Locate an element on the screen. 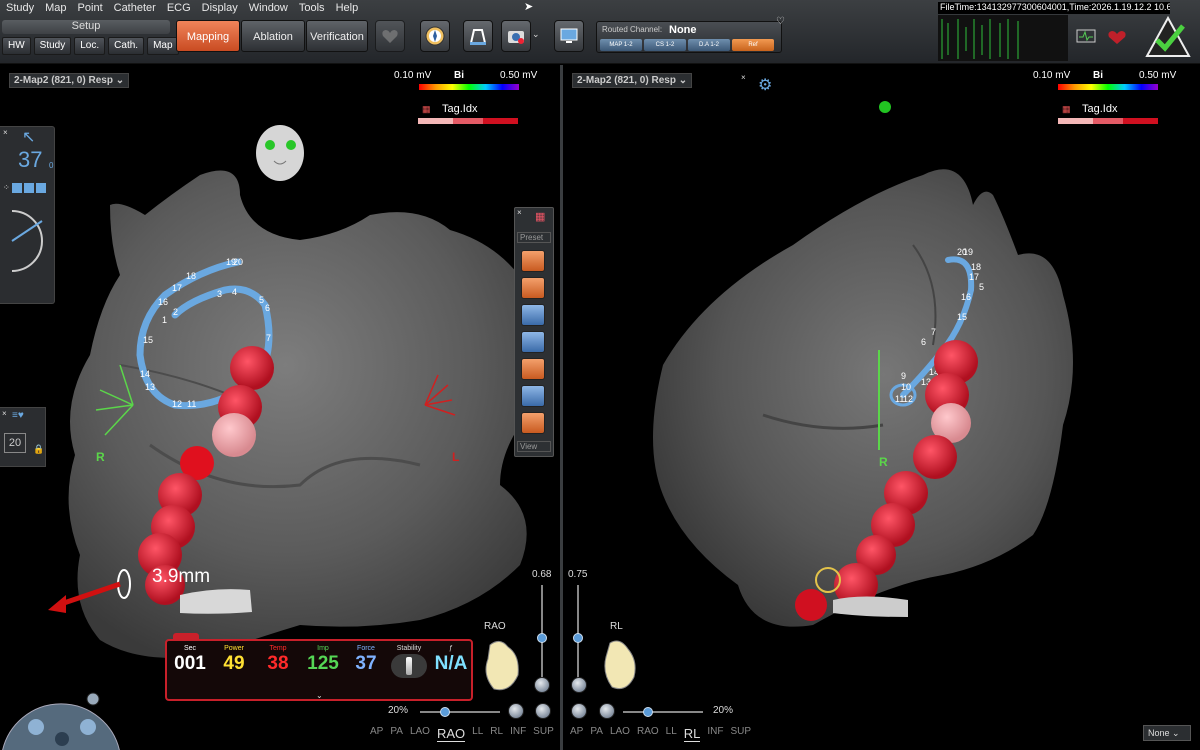 This screenshot has height=750, width=1200. right-zoom-knob is located at coordinates (648, 712).